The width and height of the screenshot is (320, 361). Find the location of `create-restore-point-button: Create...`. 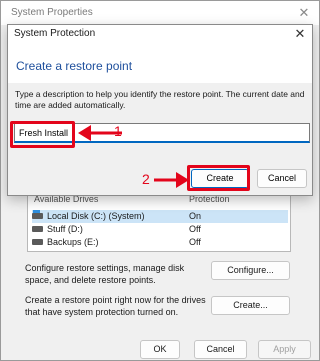

create-restore-point-button: Create... is located at coordinates (250, 305).